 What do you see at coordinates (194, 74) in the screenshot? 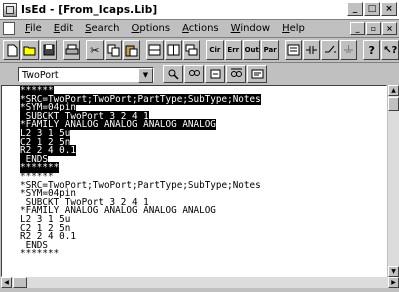
I see `find-previous-icon` at bounding box center [194, 74].